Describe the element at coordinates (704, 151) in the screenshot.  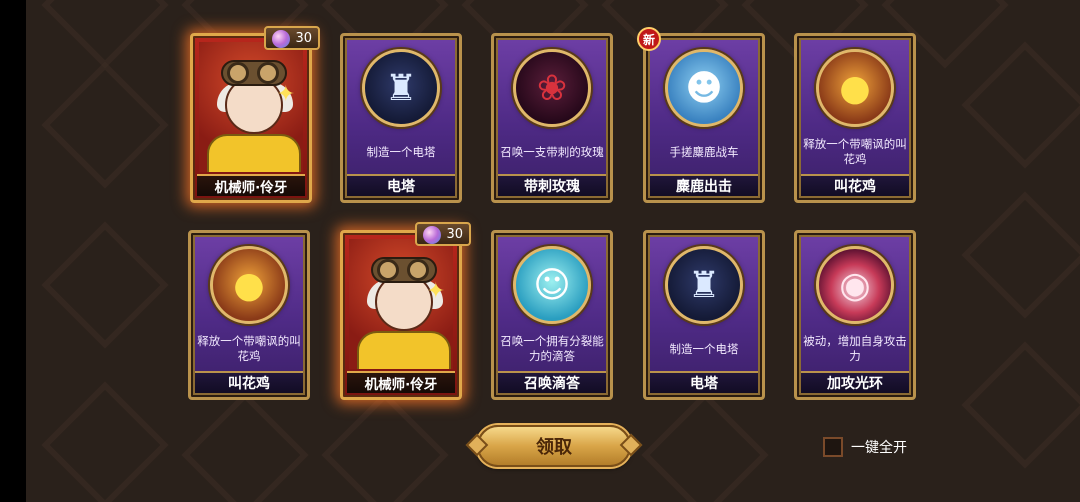
I see `card-description: 手搓麋鹿战车` at that location.